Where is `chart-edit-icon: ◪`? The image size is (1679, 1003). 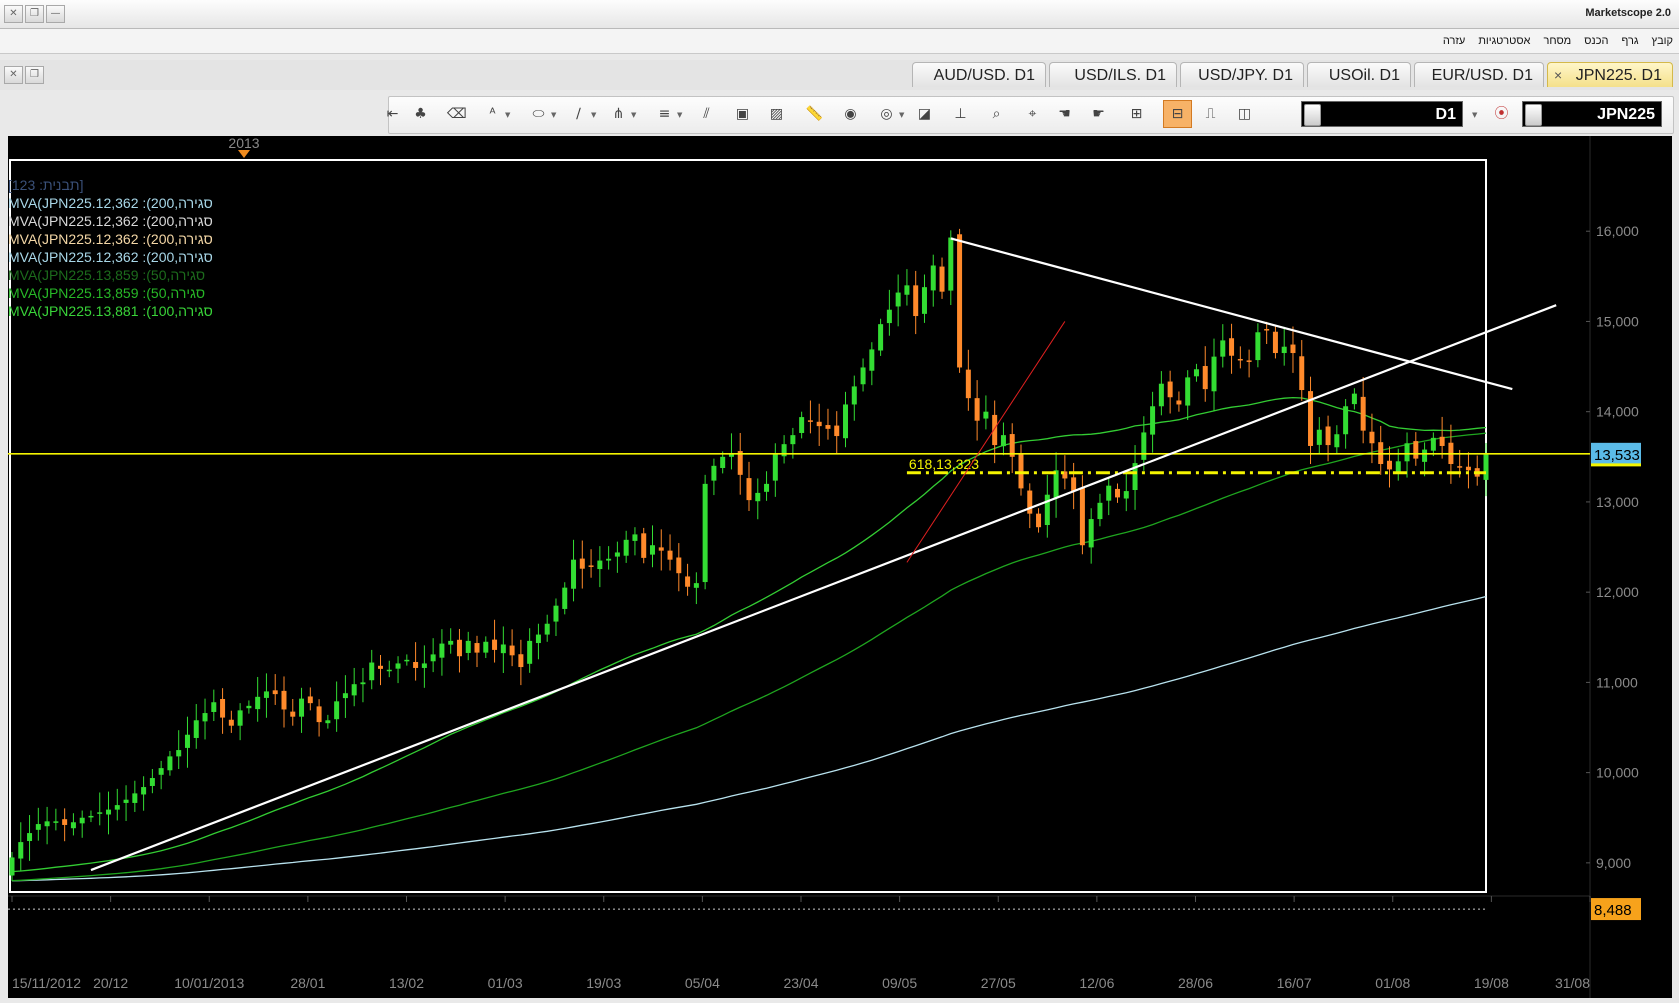 chart-edit-icon: ◪ is located at coordinates (924, 114).